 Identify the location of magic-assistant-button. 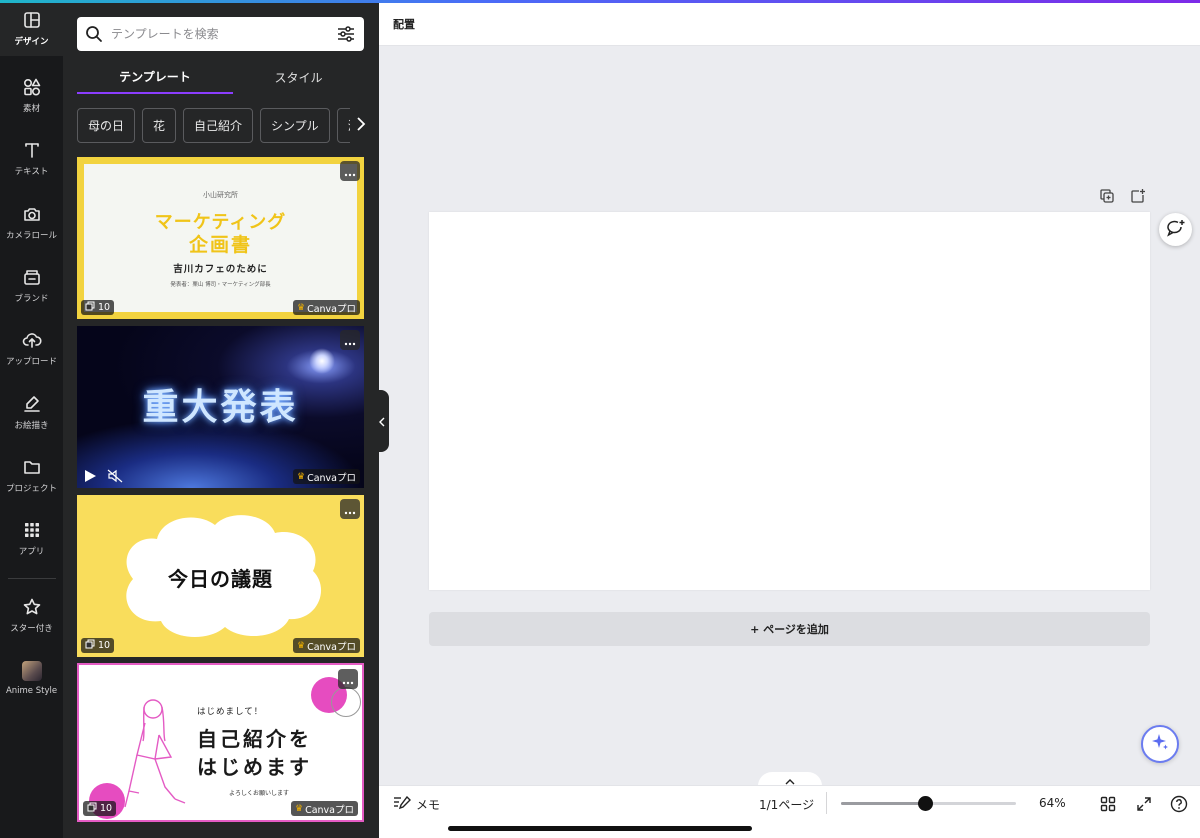
(1160, 744).